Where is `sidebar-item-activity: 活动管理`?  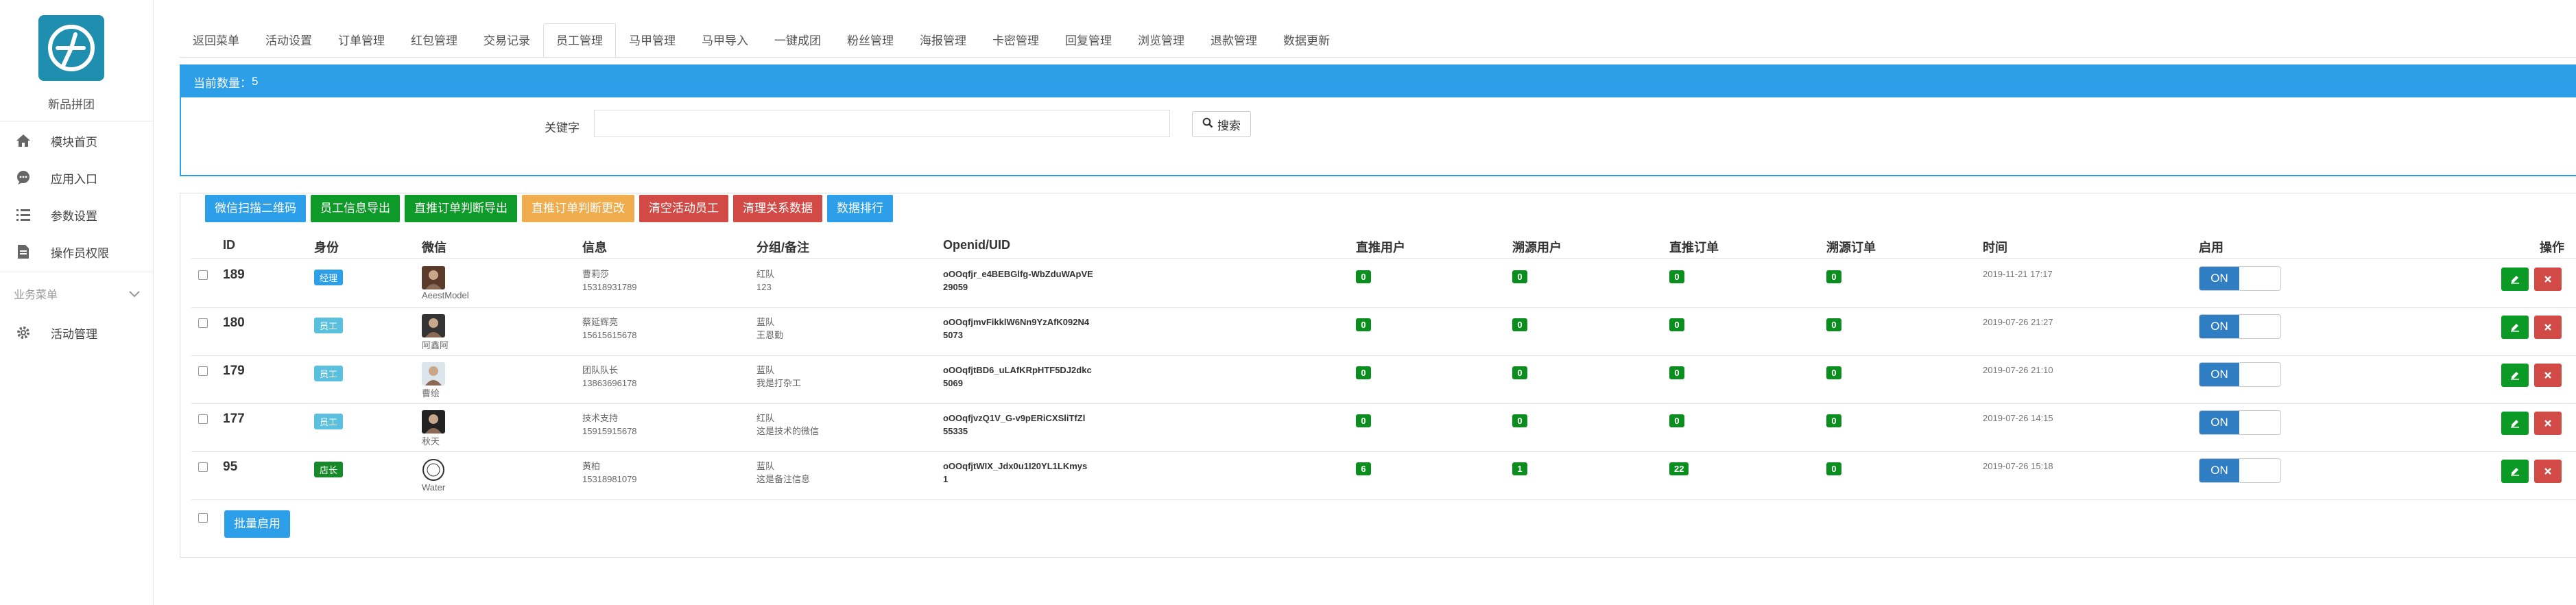
sidebar-item-activity: 活动管理 is located at coordinates (77, 332).